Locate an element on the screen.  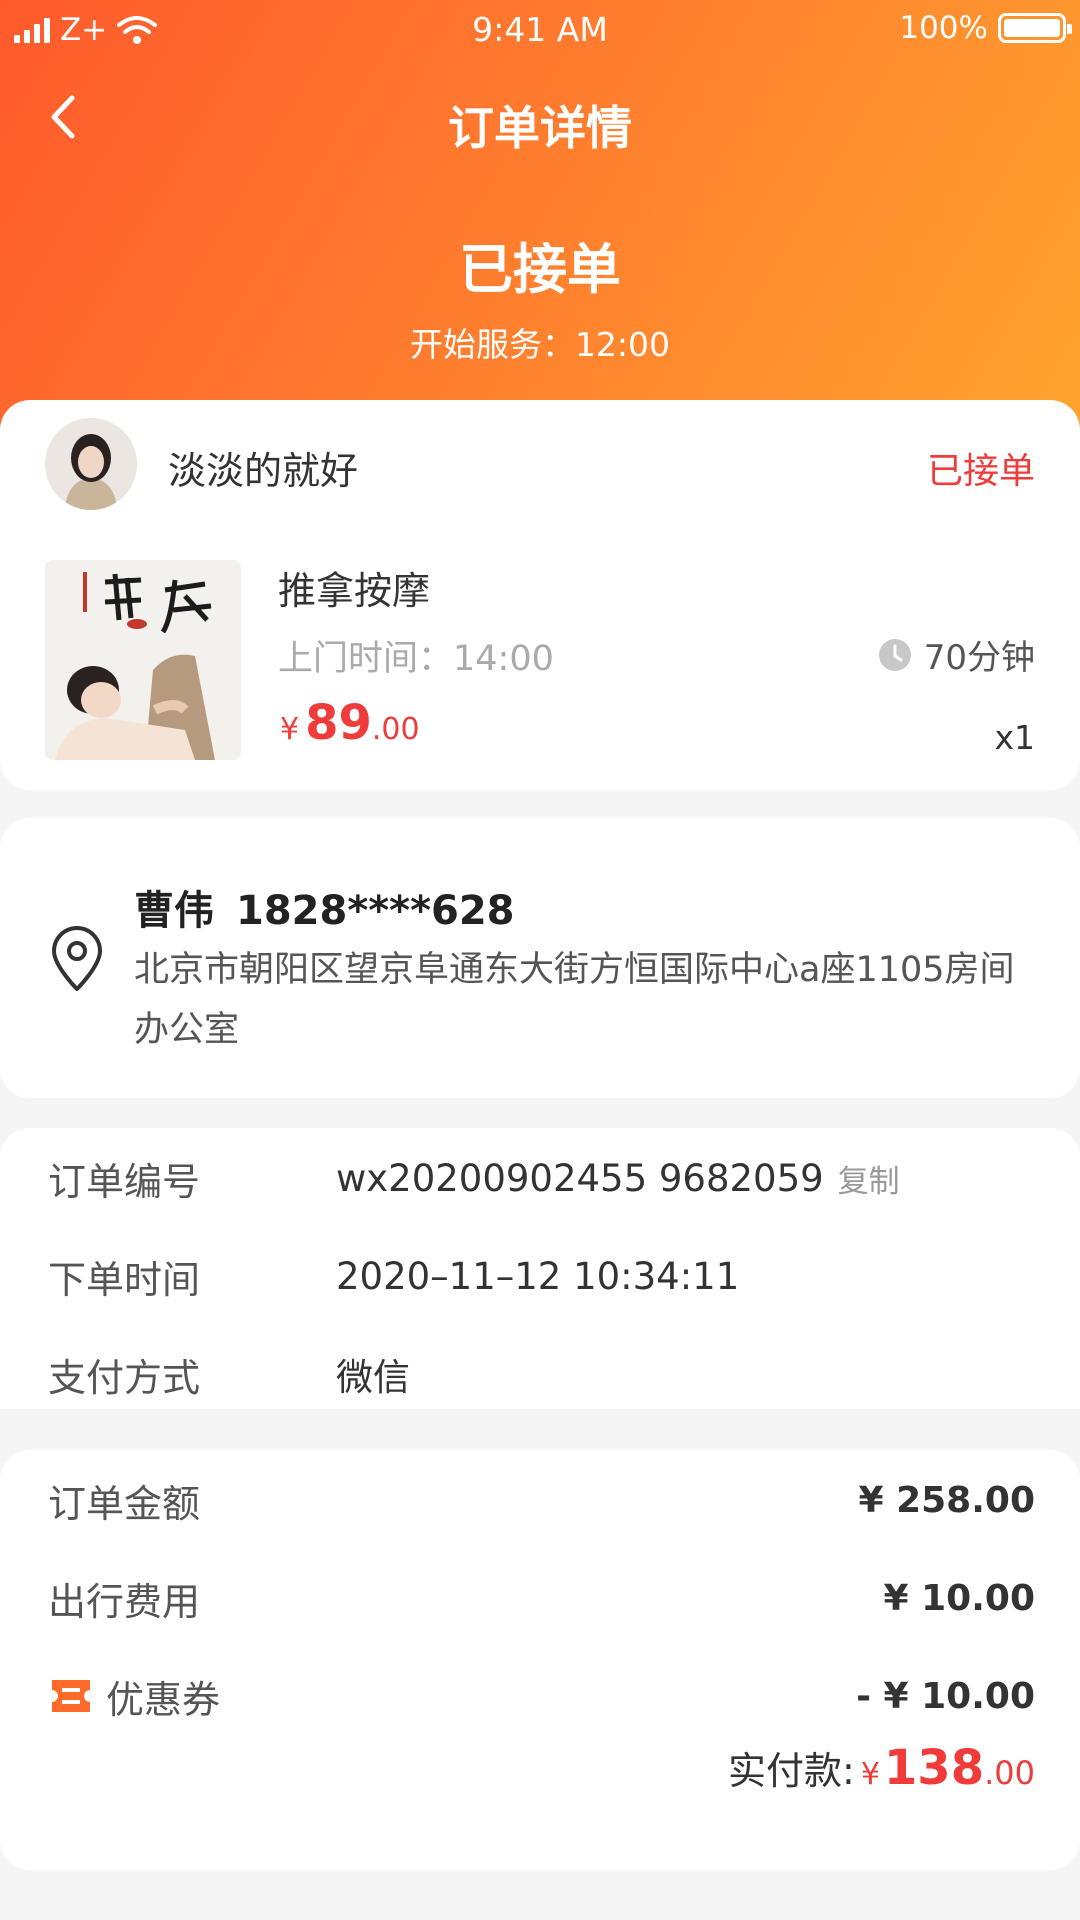
order-time-label: 下单时间 is located at coordinates (124, 1279).